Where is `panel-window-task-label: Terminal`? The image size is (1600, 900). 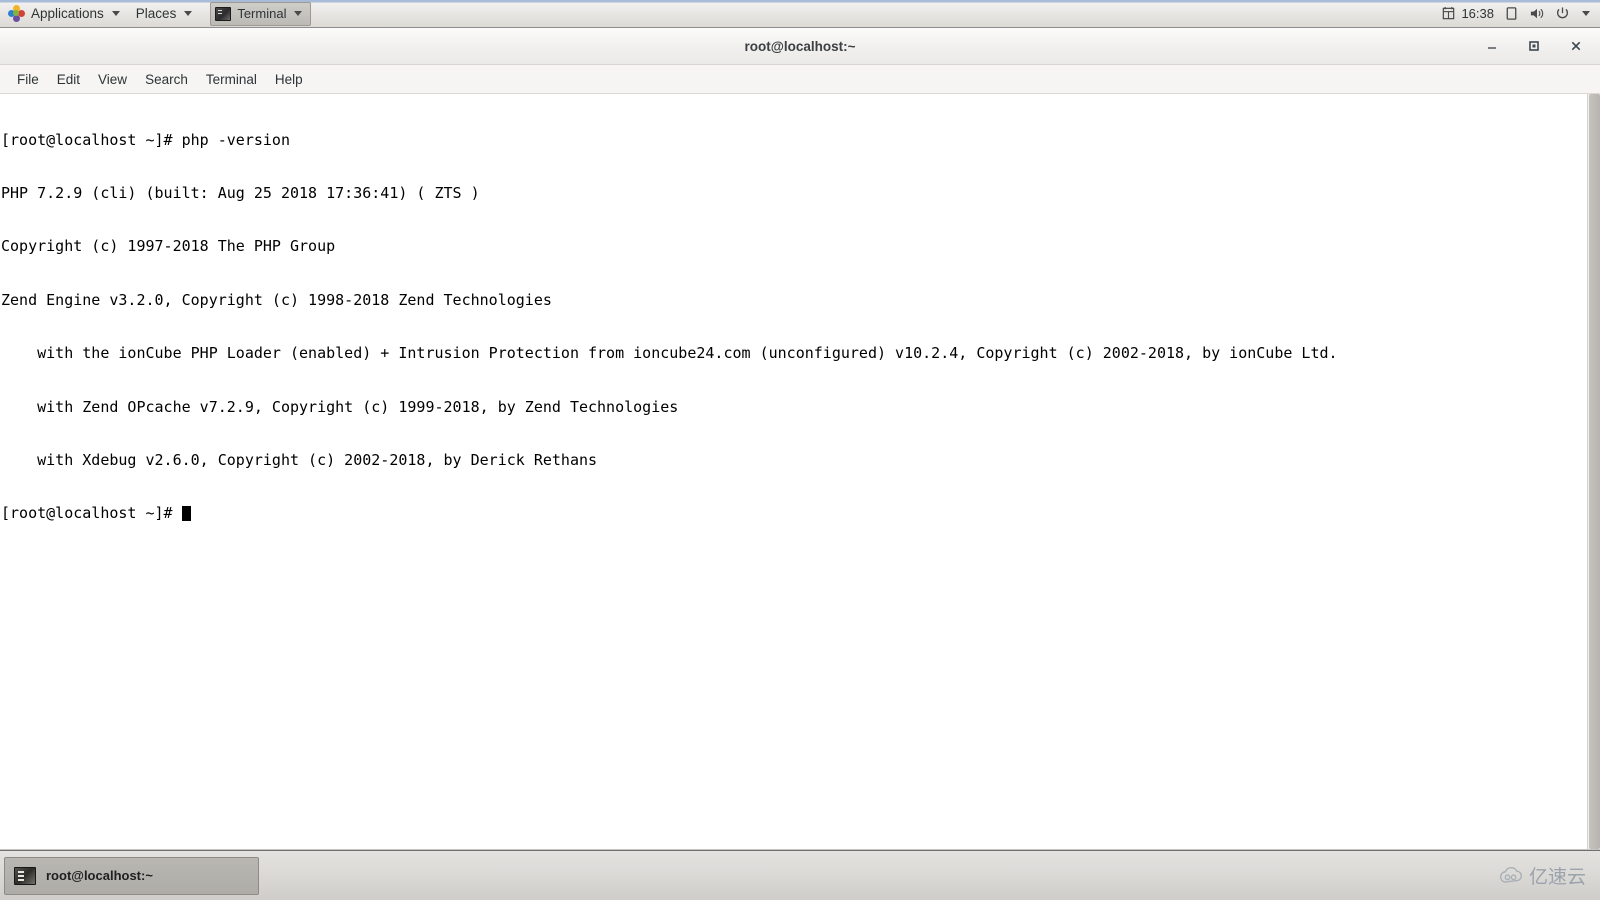
panel-window-task-label: Terminal is located at coordinates (262, 13).